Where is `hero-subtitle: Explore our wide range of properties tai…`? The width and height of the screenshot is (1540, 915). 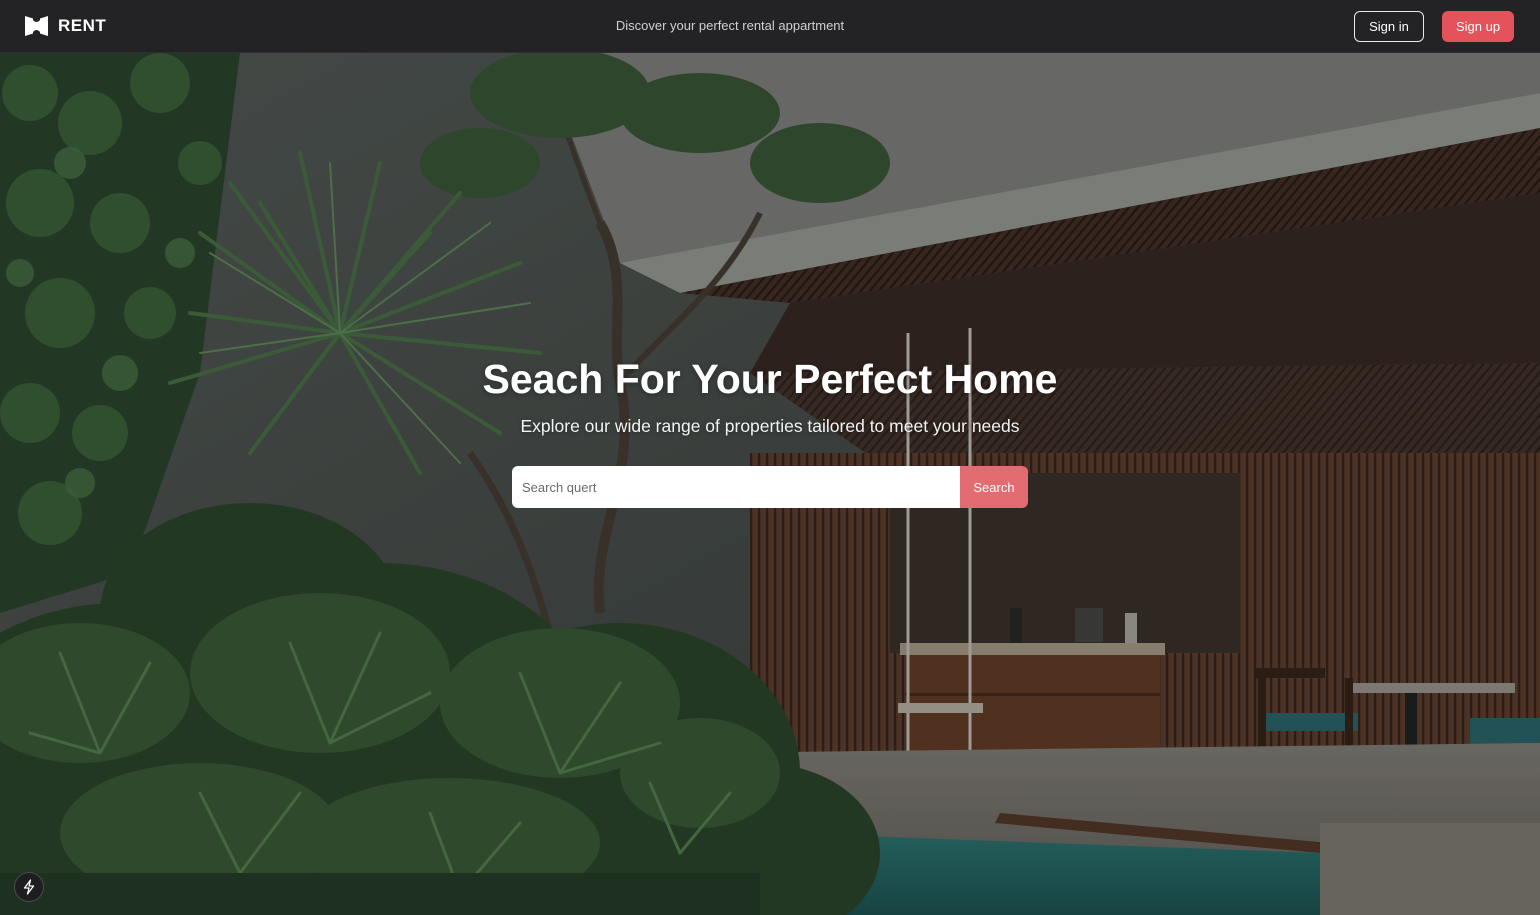
hero-subtitle: Explore our wide range of properties tai… is located at coordinates (770, 426).